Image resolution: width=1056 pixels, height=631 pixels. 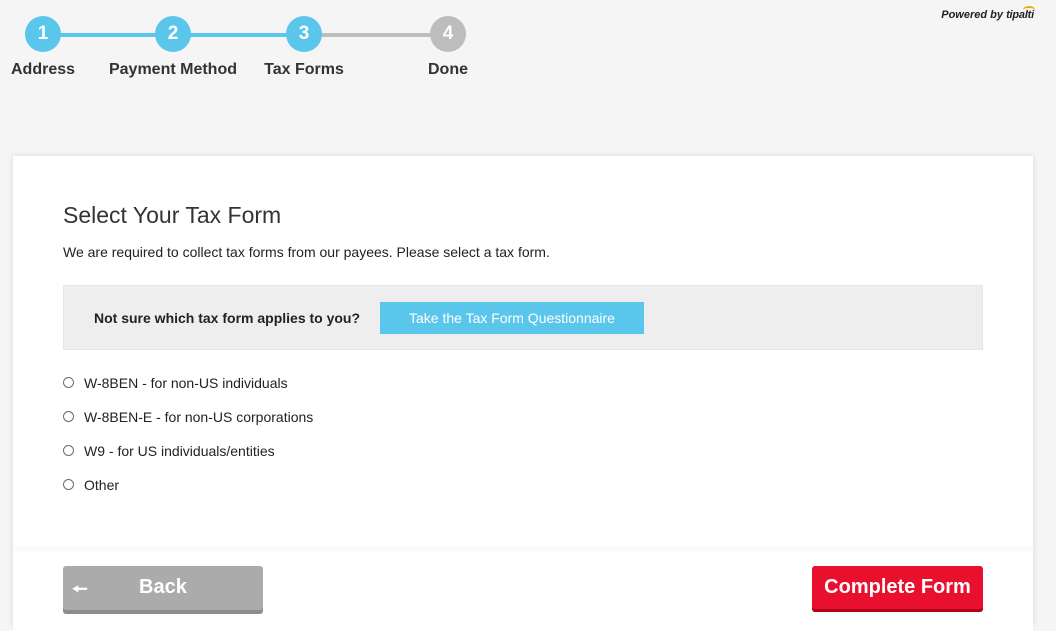 What do you see at coordinates (448, 69) in the screenshot?
I see `step-label: Done` at bounding box center [448, 69].